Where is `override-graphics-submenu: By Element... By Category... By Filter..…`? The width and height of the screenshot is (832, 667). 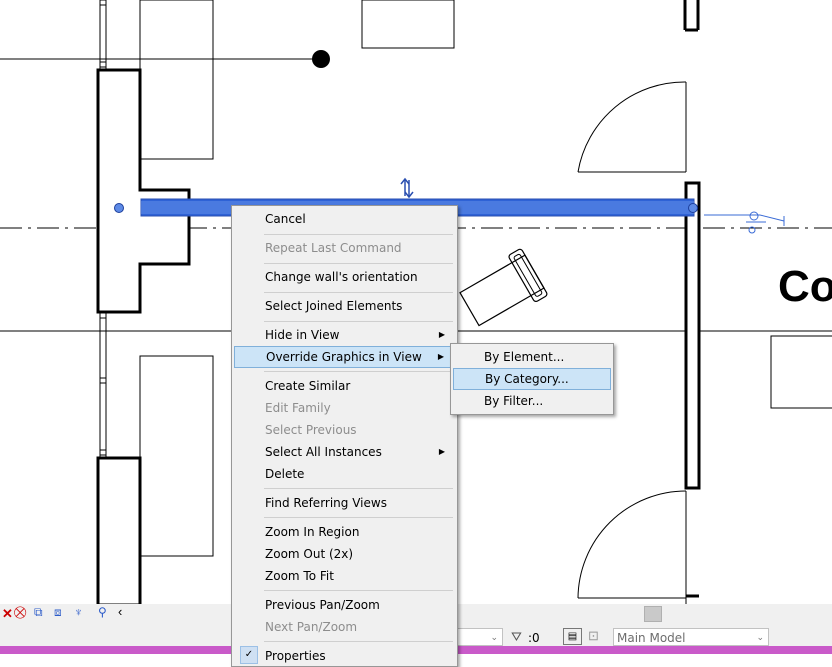 override-graphics-submenu: By Element... By Category... By Filter..… is located at coordinates (532, 379).